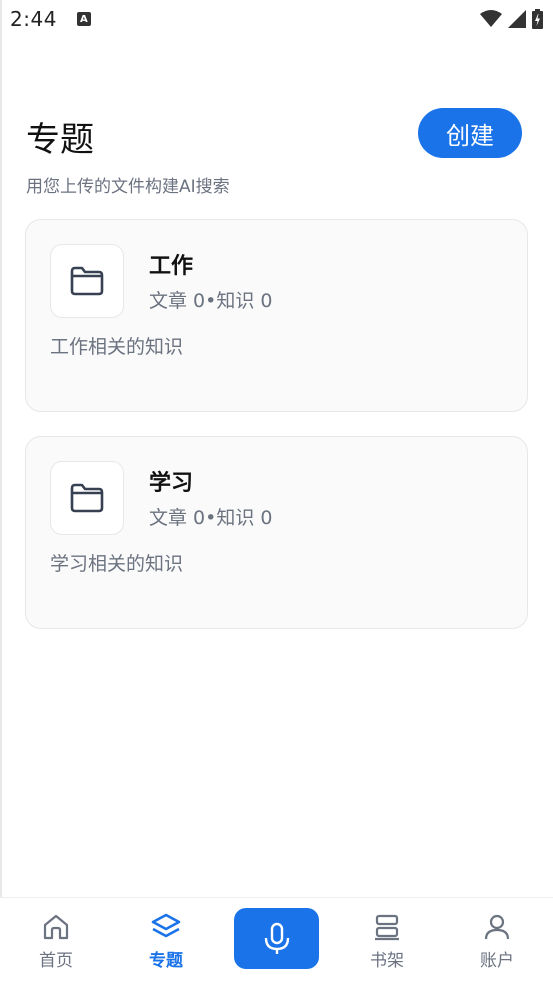 The image size is (553, 984). Describe the element at coordinates (470, 133) in the screenshot. I see `create-button: 创建` at that location.